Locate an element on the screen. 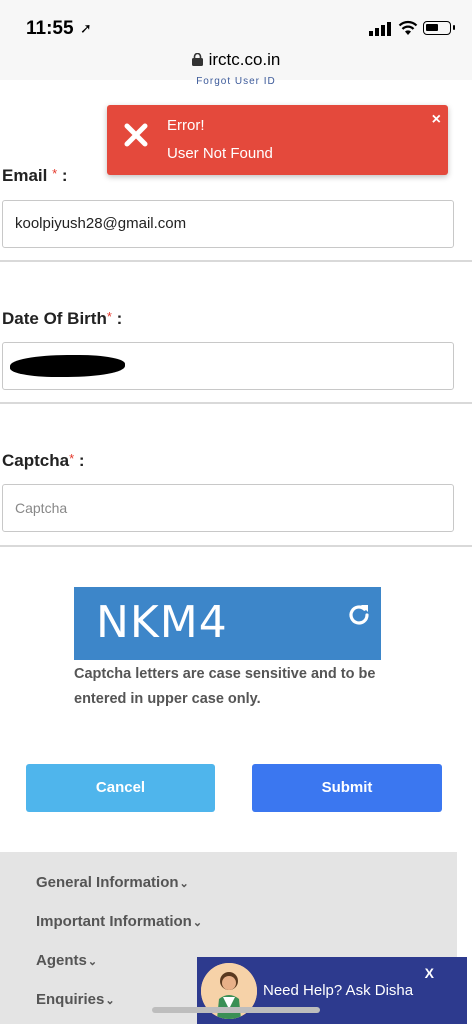  disha-chat-widget: Need Help? Ask Disha X is located at coordinates (332, 990).